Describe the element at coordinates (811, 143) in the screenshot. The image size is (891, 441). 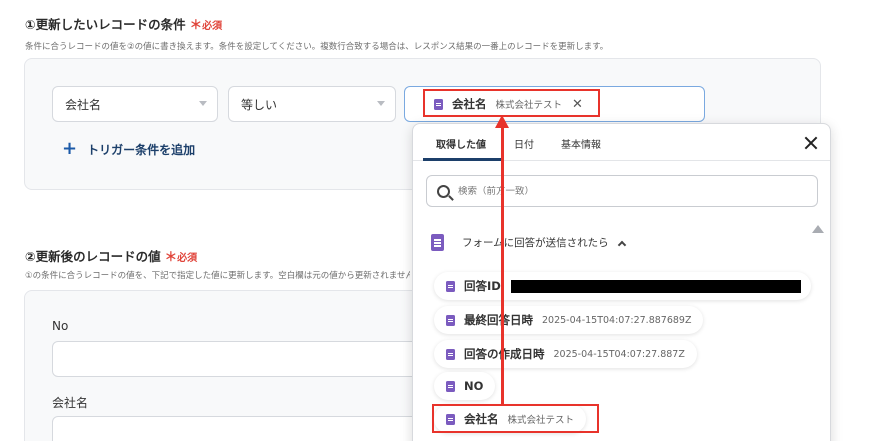
I see `close-icon` at that location.